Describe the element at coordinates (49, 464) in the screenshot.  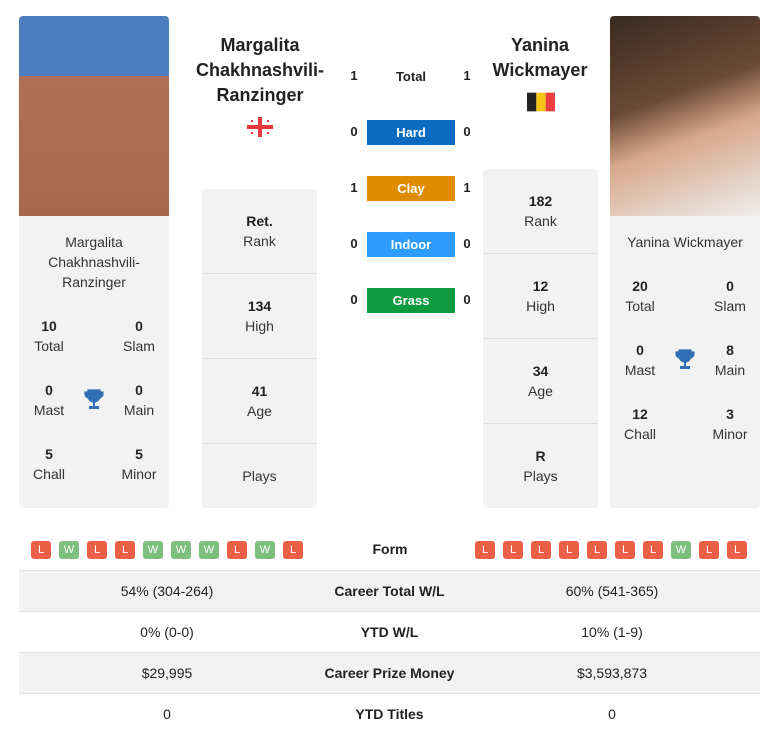
I see `p1-chall: 5 Chall` at that location.